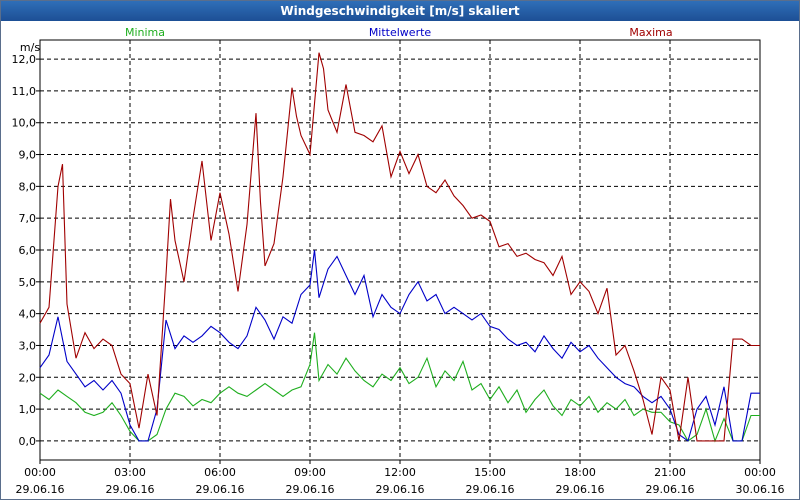 Image resolution: width=800 pixels, height=500 pixels. What do you see at coordinates (310, 472) in the screenshot?
I see `x-tick-label-time: 09:00` at bounding box center [310, 472].